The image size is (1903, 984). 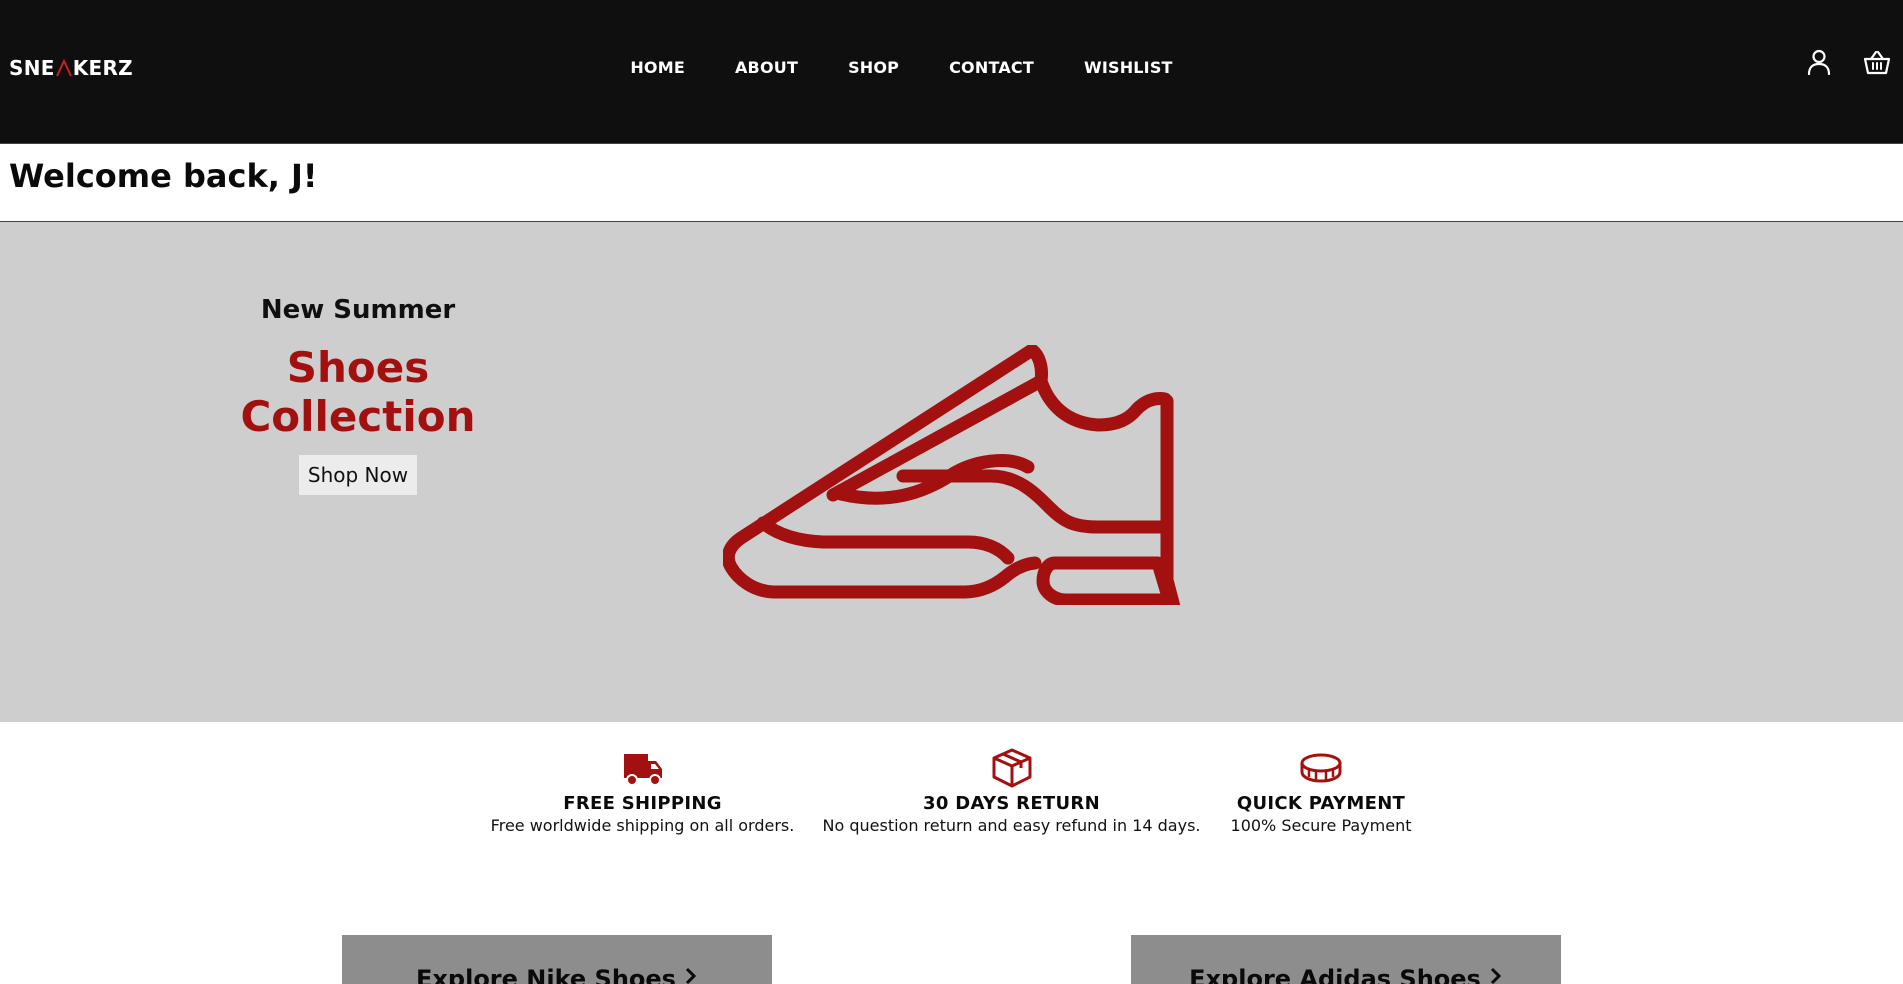 I want to click on nav-shop-link: SHOP, so click(x=873, y=67).